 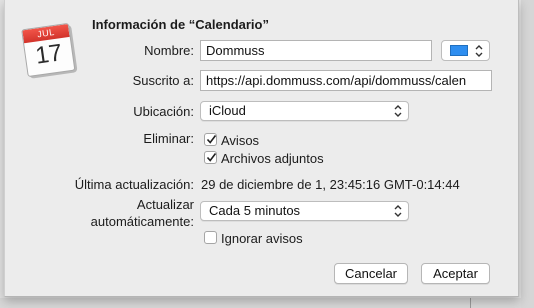 I want to click on dialog-title: Información de “Calendario”, so click(x=180, y=24).